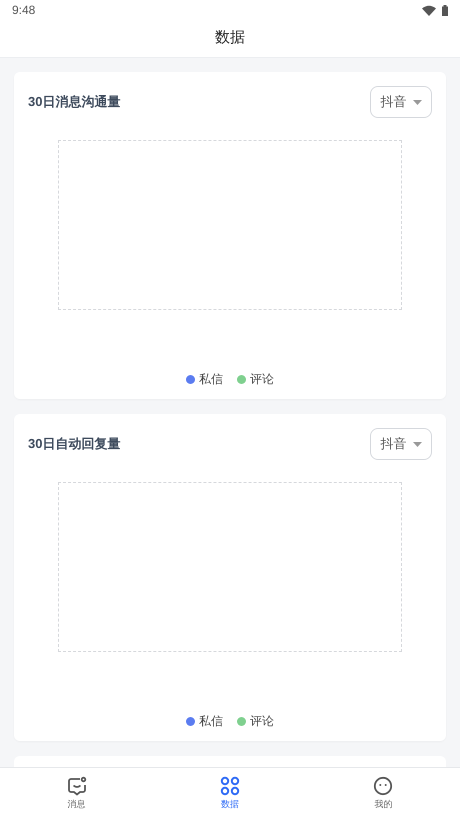 The width and height of the screenshot is (460, 819). What do you see at coordinates (74, 102) in the screenshot?
I see `card-title: 30日消息沟通量` at bounding box center [74, 102].